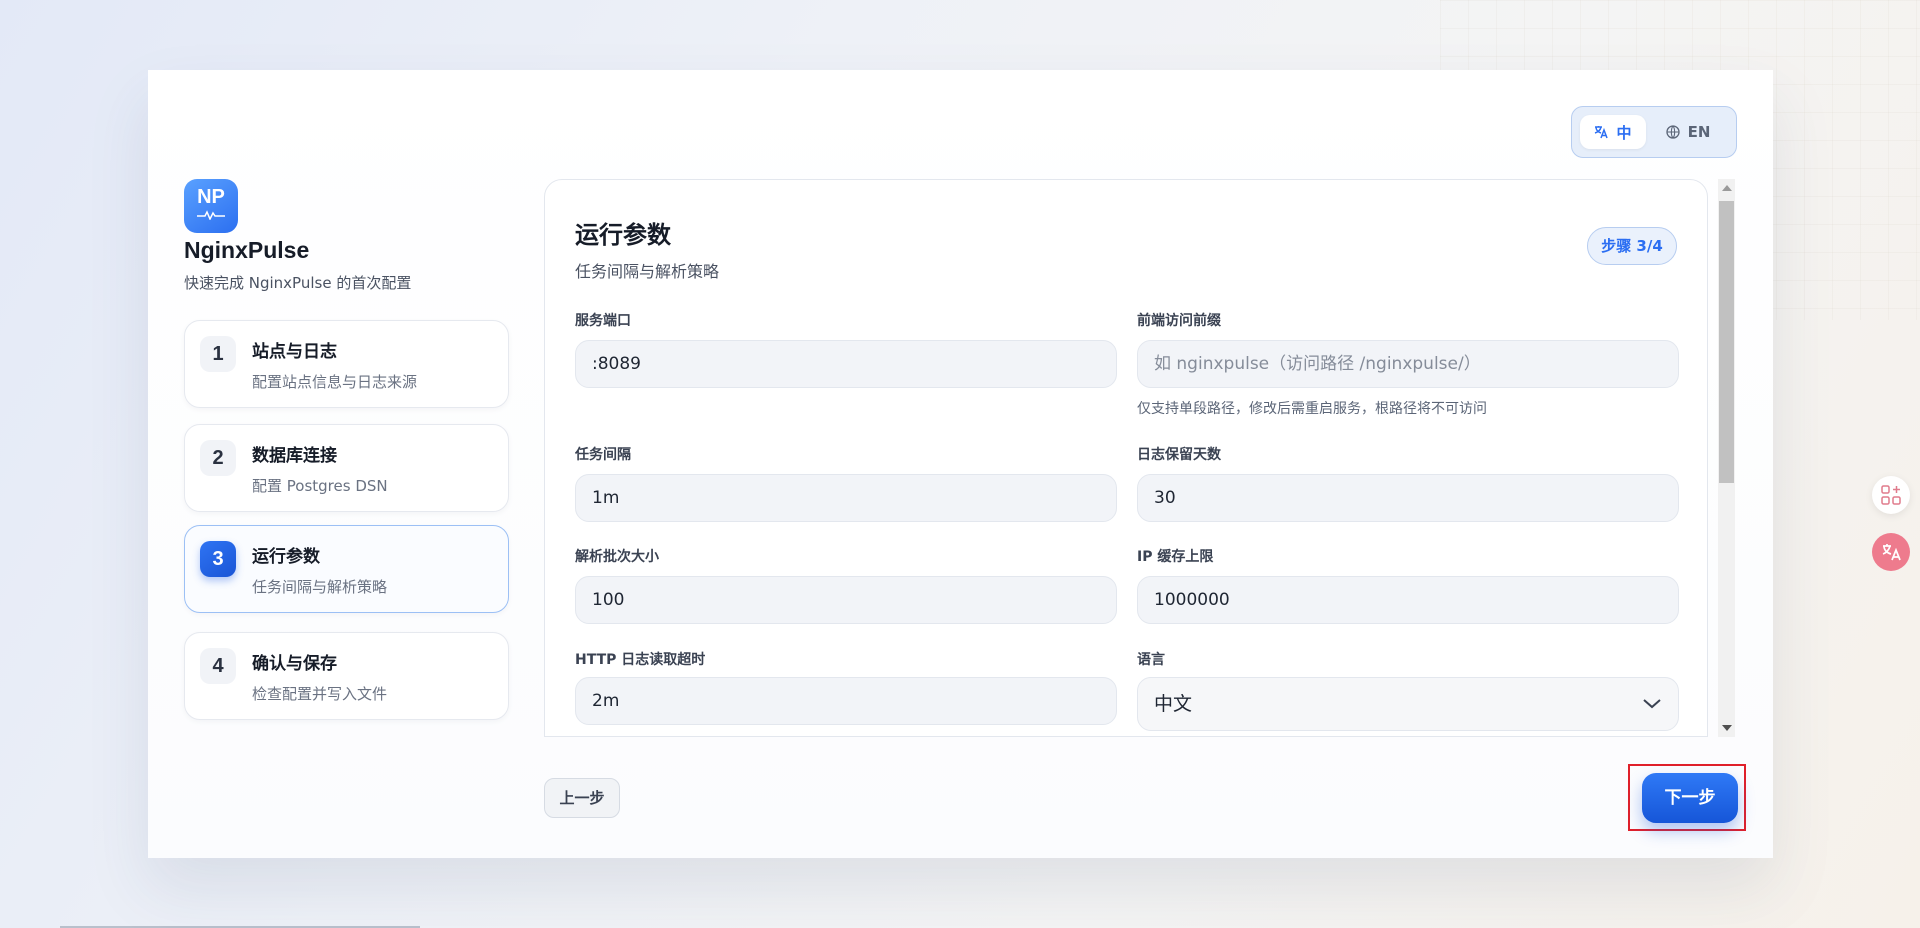 The image size is (1920, 928). What do you see at coordinates (346, 364) in the screenshot?
I see `step-item-1: 1 站点与日志 配置站点信息与日志来源` at bounding box center [346, 364].